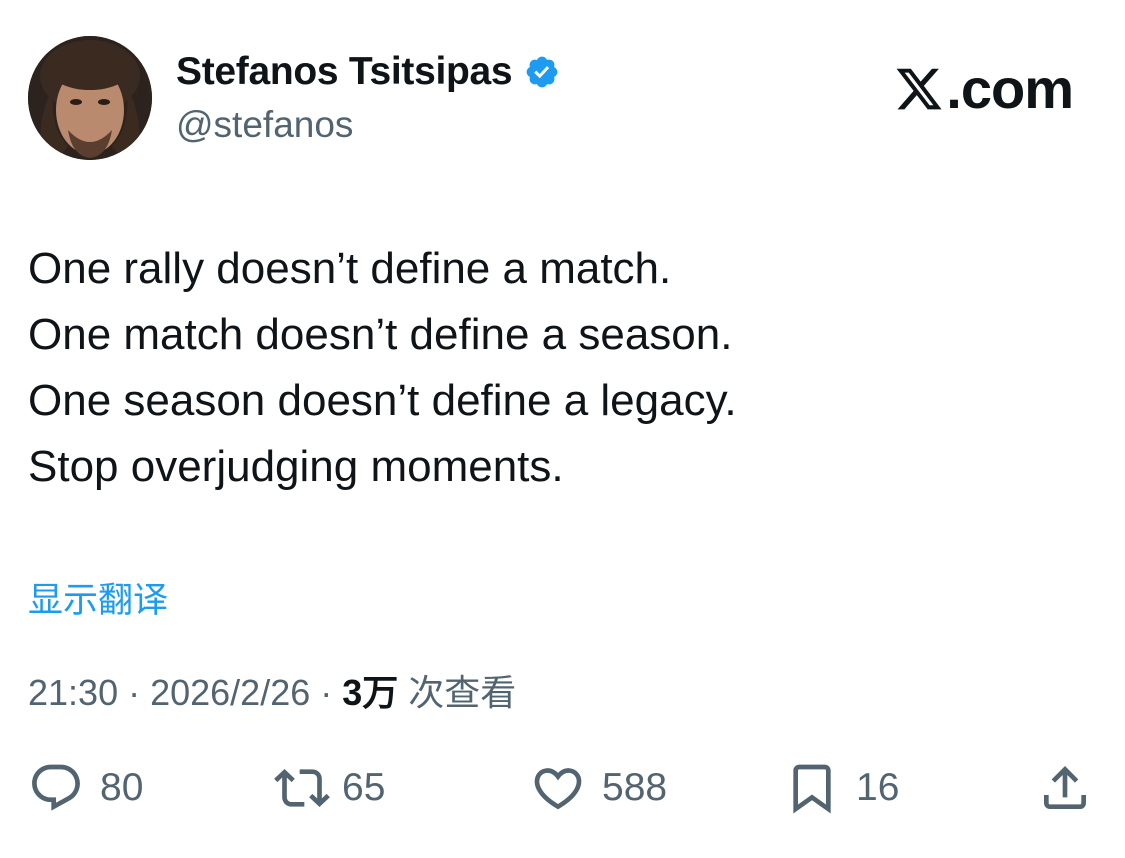 The height and width of the screenshot is (858, 1125). I want to click on author-handle: @stefanos, so click(264, 125).